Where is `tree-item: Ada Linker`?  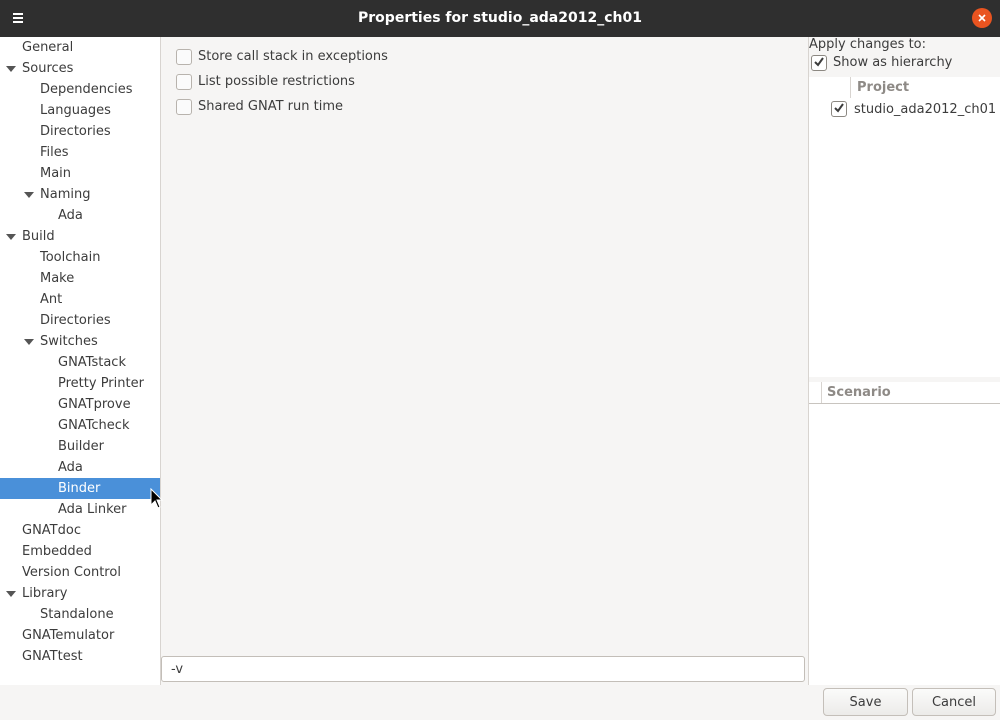 tree-item: Ada Linker is located at coordinates (80, 509).